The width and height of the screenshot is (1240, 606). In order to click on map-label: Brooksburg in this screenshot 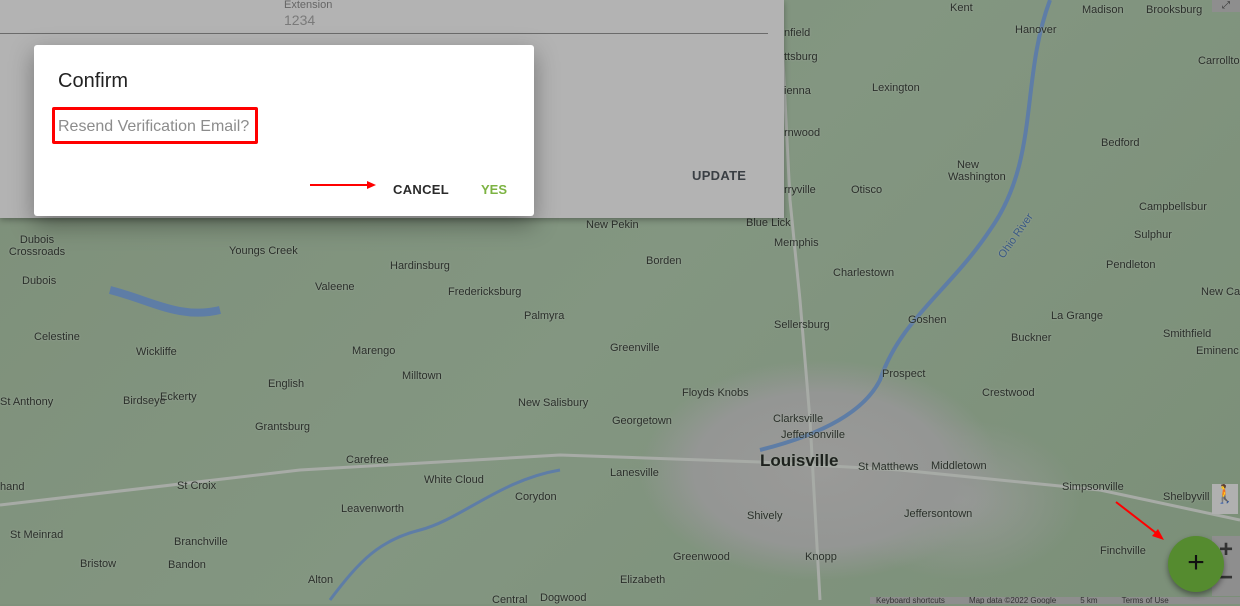, I will do `click(1174, 10)`.